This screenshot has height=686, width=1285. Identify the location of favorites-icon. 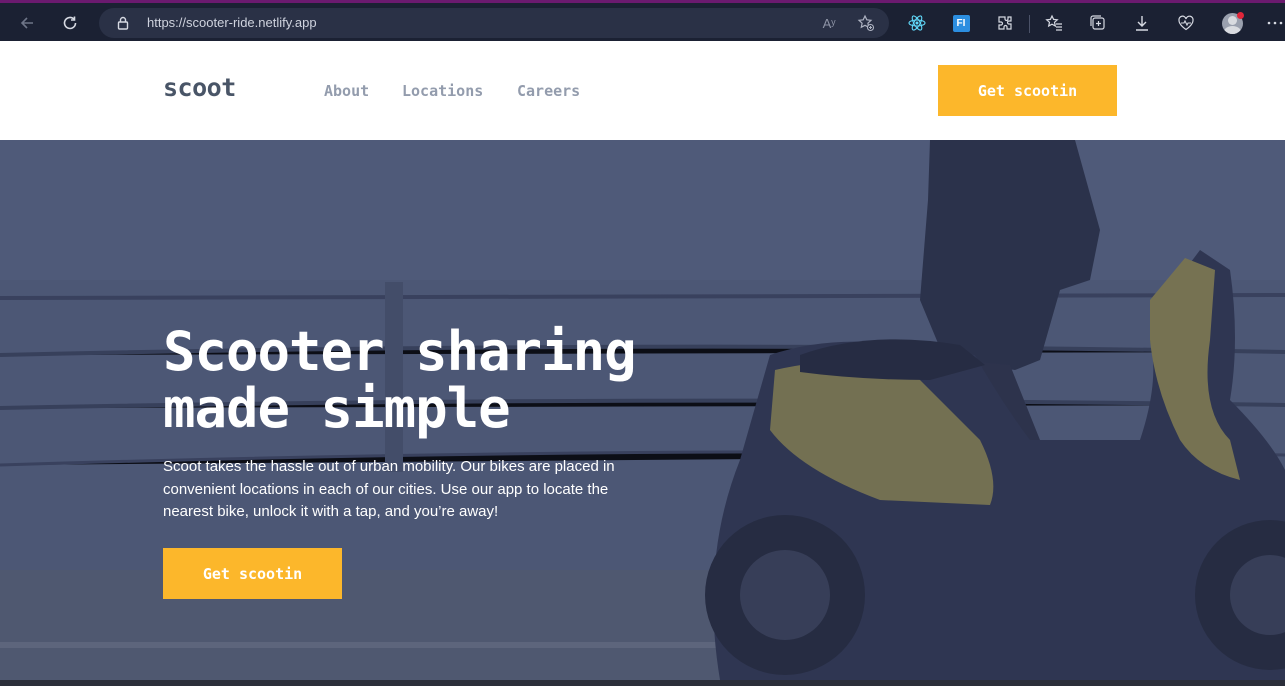
(1054, 23).